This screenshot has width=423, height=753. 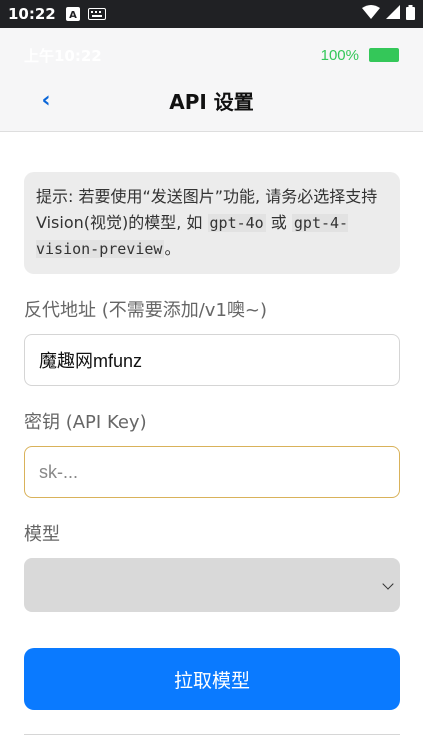 What do you see at coordinates (211, 14) in the screenshot?
I see `system-status-bar: 10:22 A` at bounding box center [211, 14].